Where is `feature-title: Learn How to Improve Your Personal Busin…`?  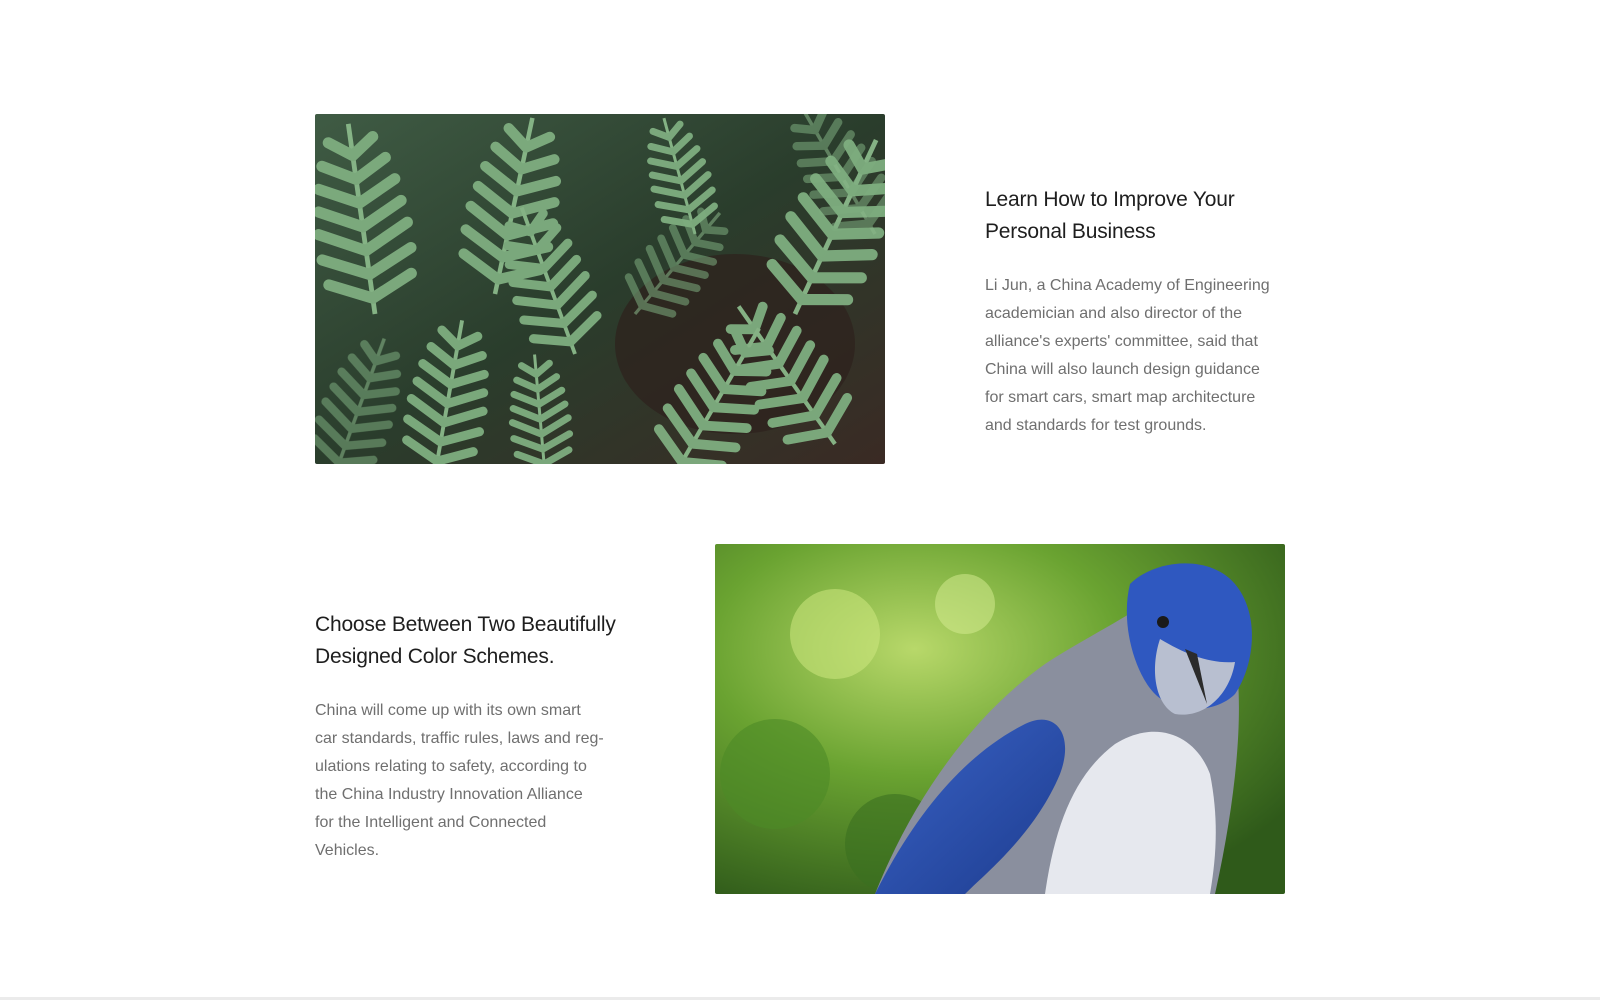
feature-title: Learn How to Improve Your Personal Busin… is located at coordinates (1110, 215).